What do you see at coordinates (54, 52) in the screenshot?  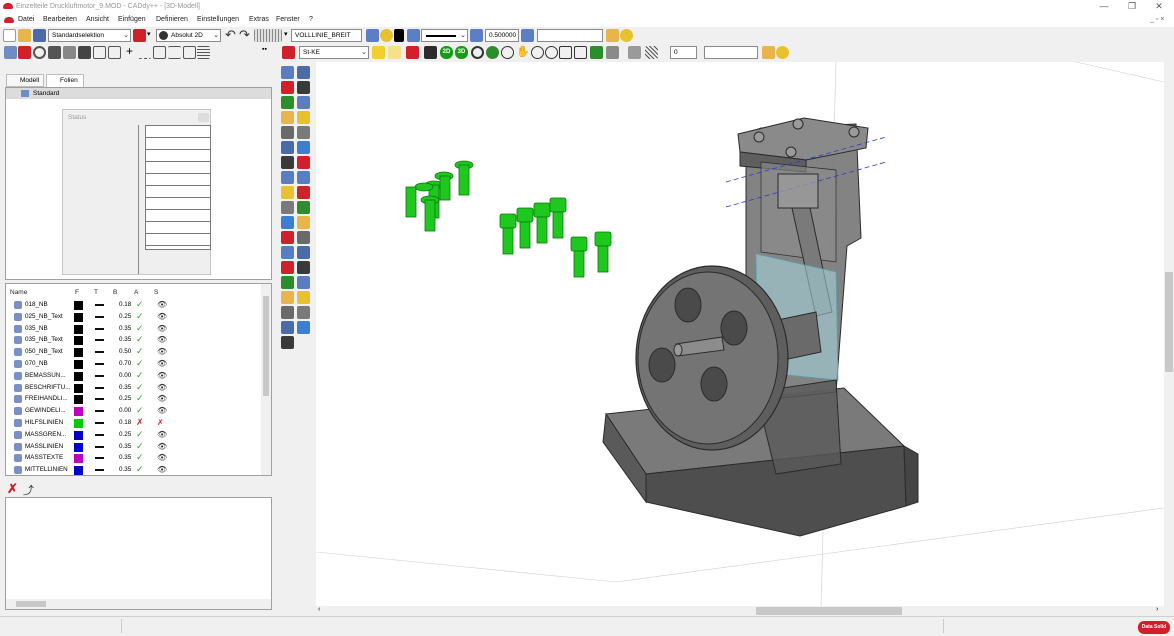 I see `pencil-icon` at bounding box center [54, 52].